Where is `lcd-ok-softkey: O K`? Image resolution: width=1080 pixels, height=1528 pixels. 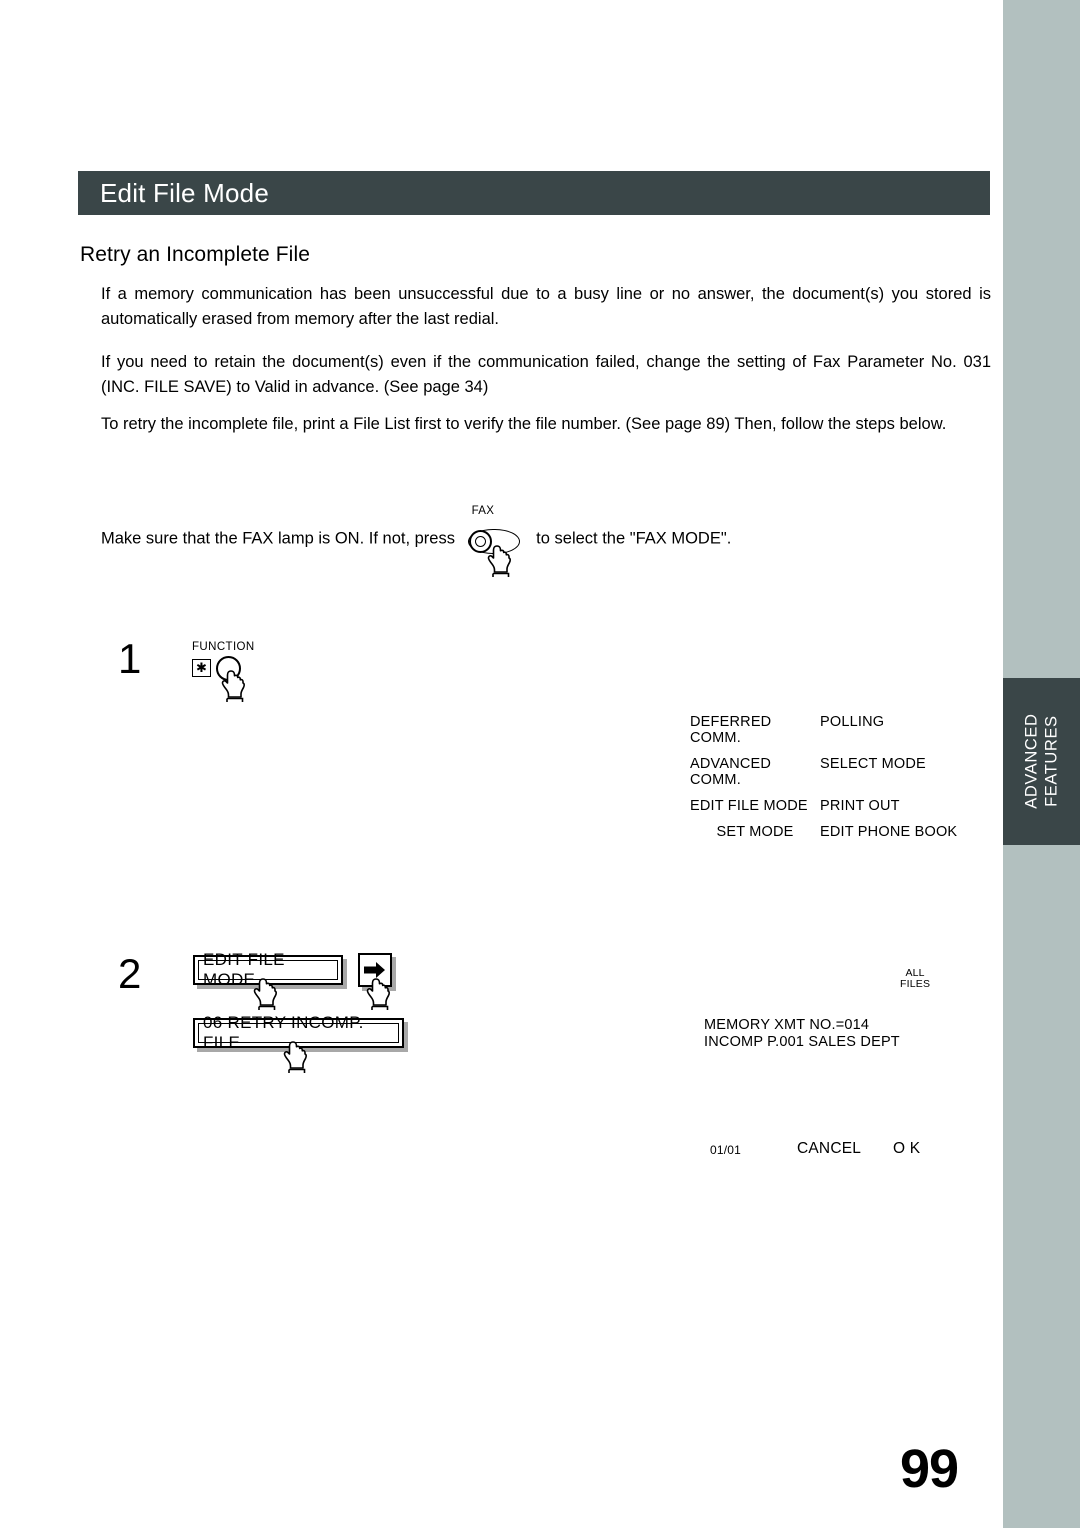 lcd-ok-softkey: O K is located at coordinates (906, 1149).